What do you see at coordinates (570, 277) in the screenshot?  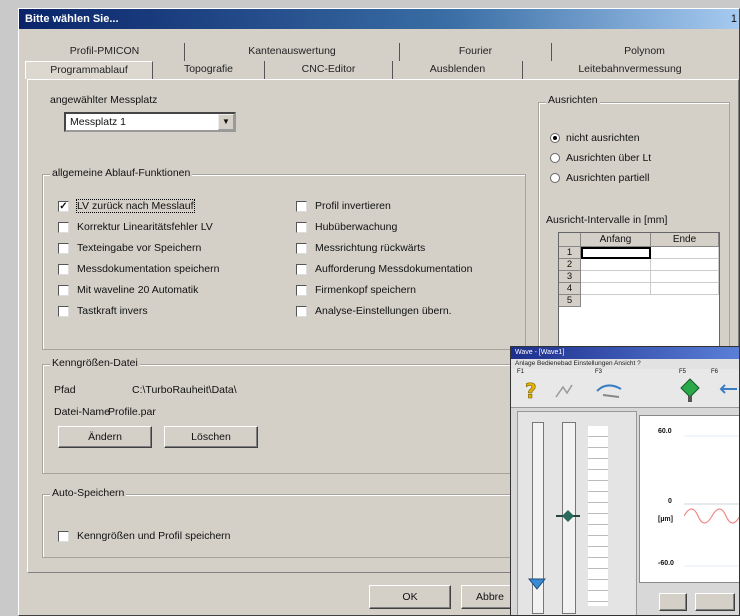 I see `grid-row-header: 3` at bounding box center [570, 277].